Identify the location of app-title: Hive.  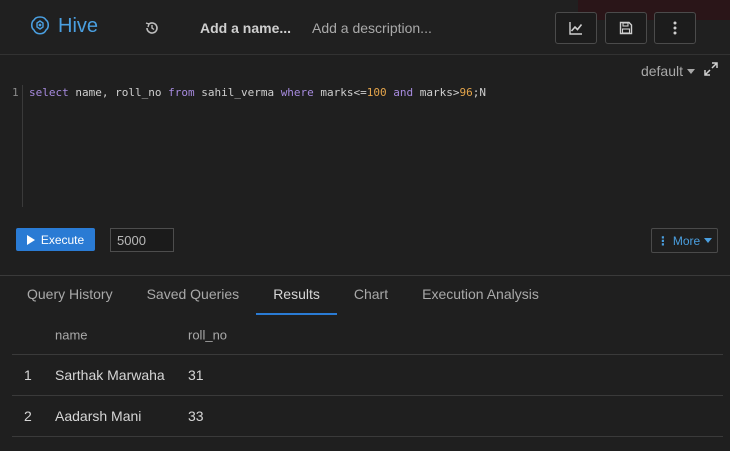
(78, 26).